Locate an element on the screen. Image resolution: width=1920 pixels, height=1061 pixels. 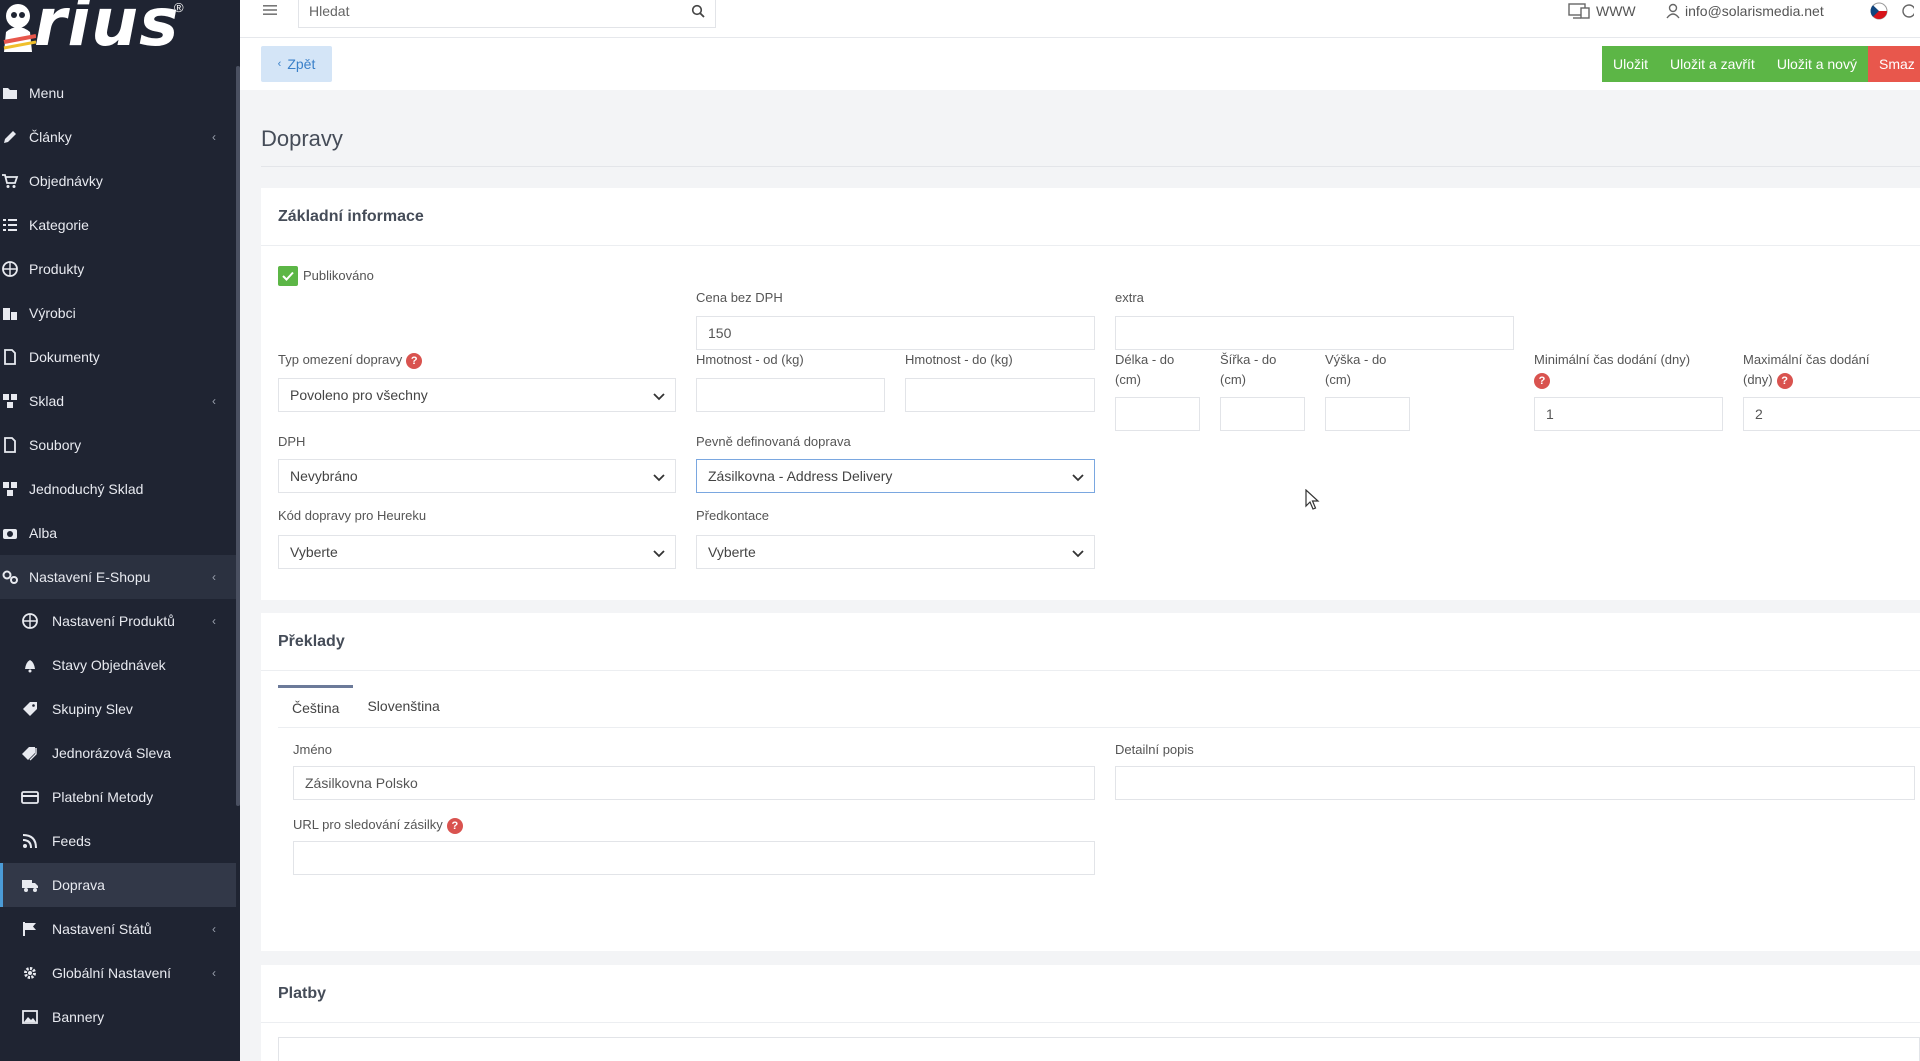
width-input is located at coordinates (1262, 414).